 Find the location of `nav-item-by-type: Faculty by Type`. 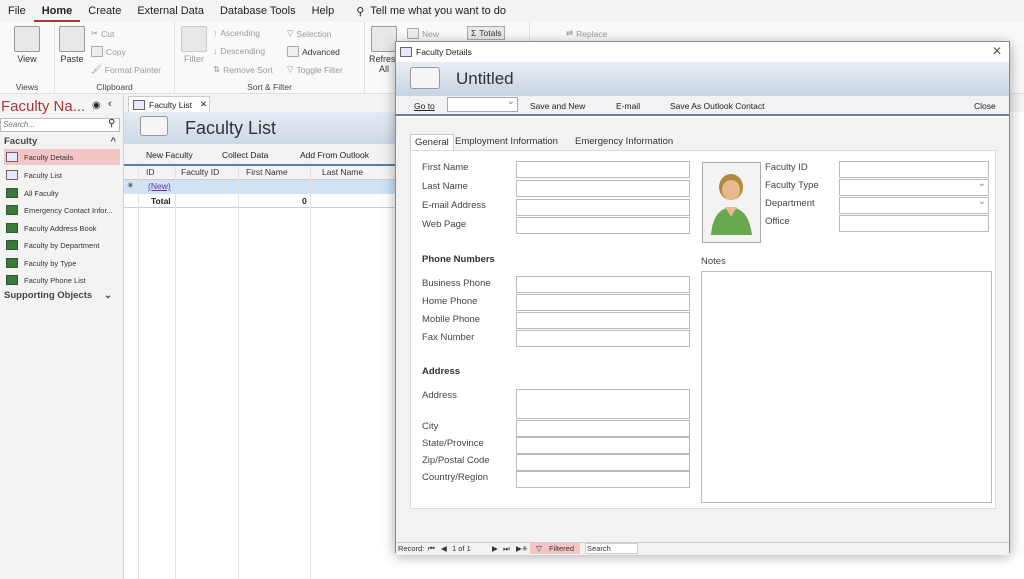

nav-item-by-type: Faculty by Type is located at coordinates (62, 263).